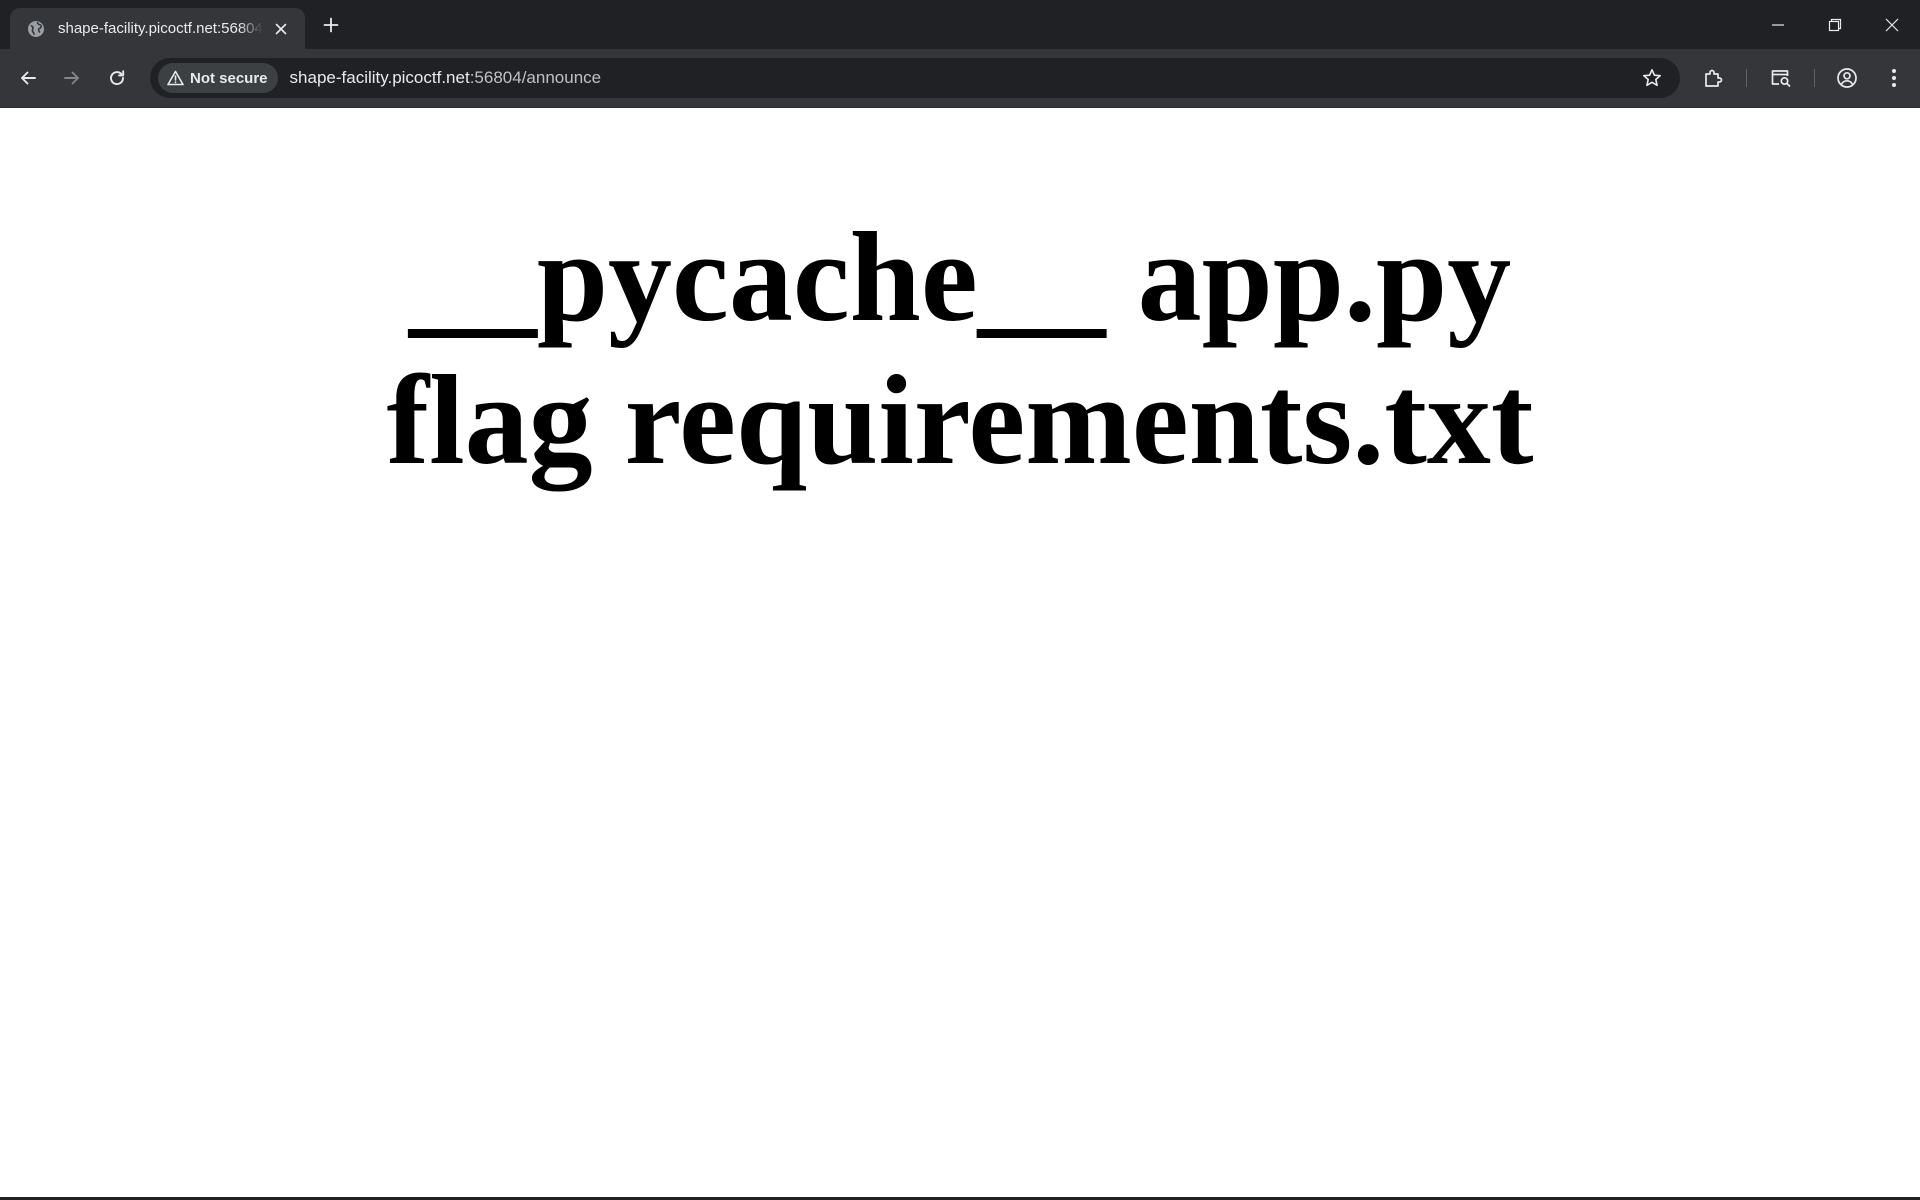  Describe the element at coordinates (36, 29) in the screenshot. I see `globe-icon` at that location.